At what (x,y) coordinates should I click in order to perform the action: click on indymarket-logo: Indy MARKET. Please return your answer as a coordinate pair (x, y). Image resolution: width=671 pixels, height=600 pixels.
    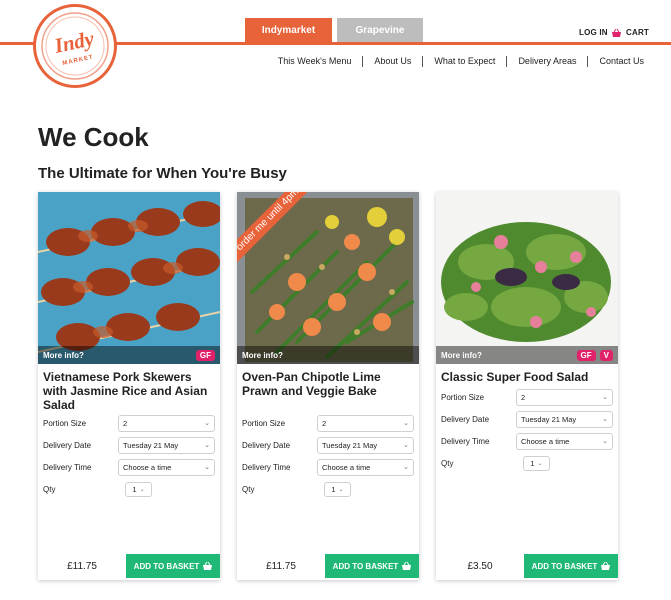
    Looking at the image, I should click on (75, 46).